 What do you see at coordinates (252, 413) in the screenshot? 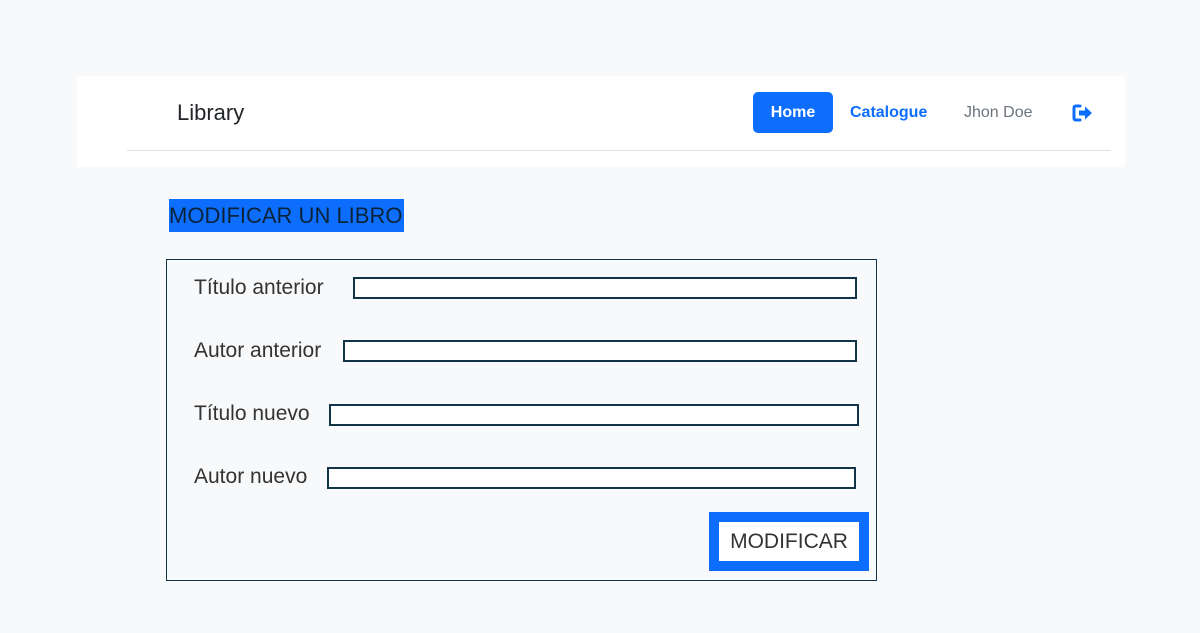
I see `new-title-label: Título nuevo` at bounding box center [252, 413].